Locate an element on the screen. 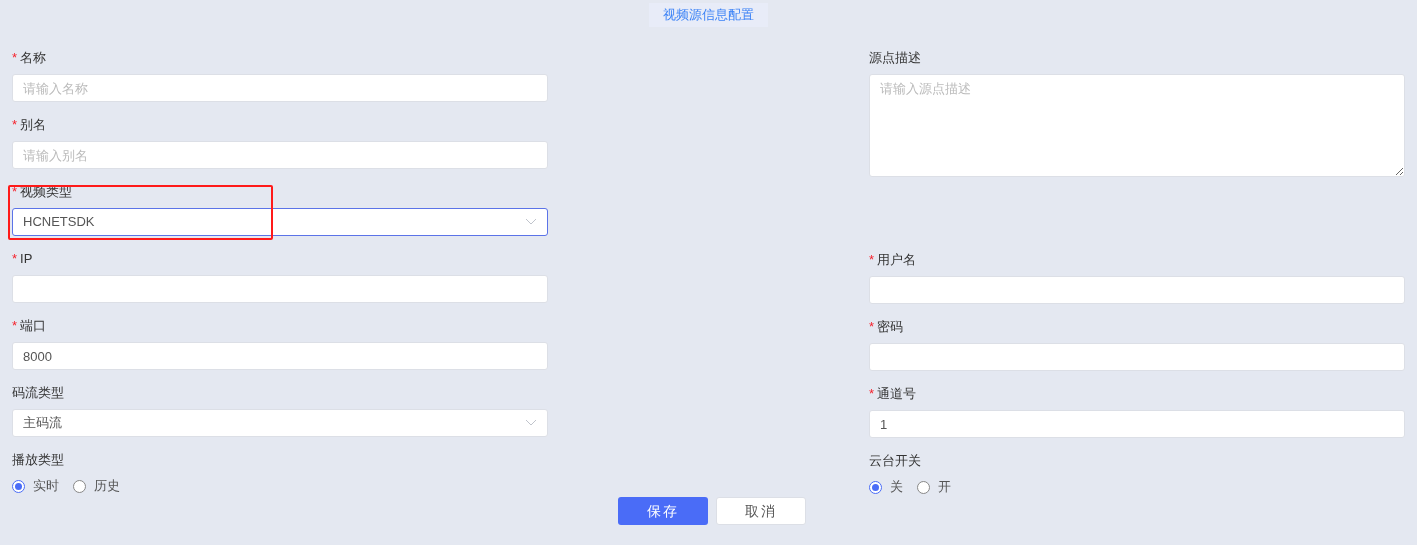 The height and width of the screenshot is (545, 1417). radio-option: 开 is located at coordinates (934, 487).